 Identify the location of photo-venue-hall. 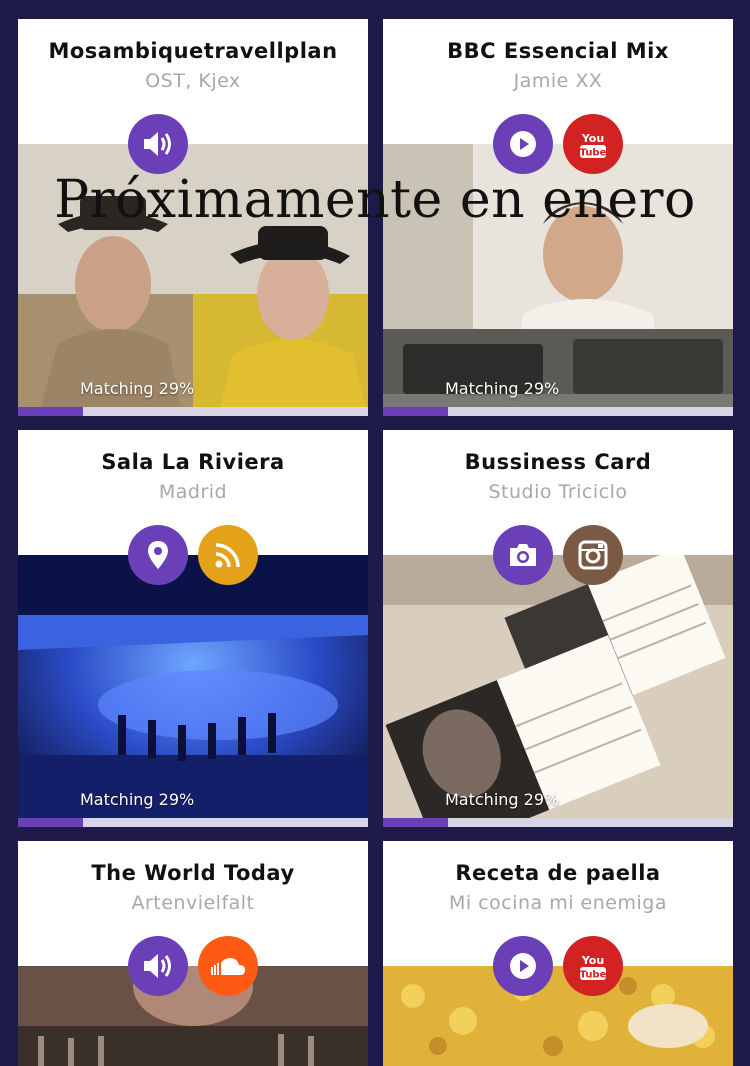
(193, 691).